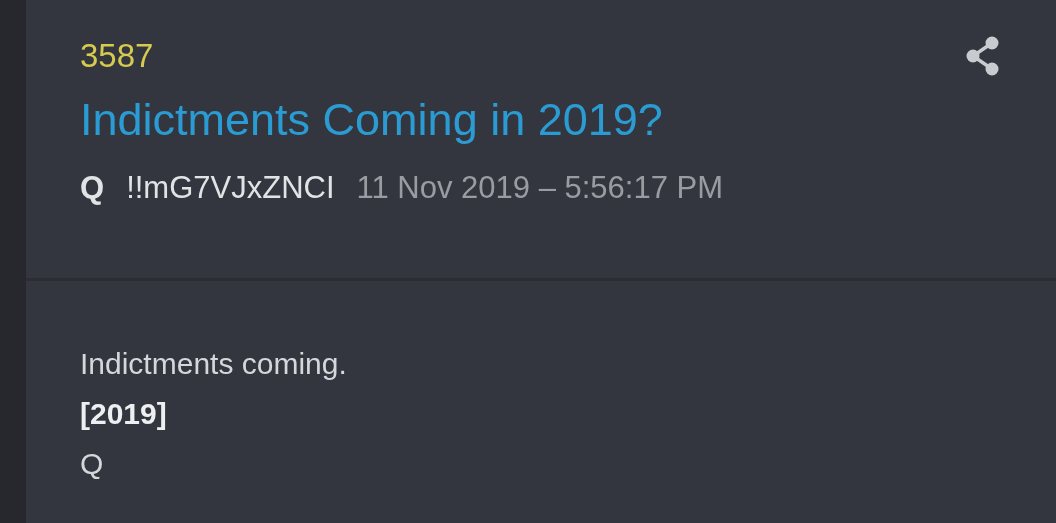 This screenshot has width=1056, height=523. Describe the element at coordinates (124, 414) in the screenshot. I see `post-text-line: [2019]` at that location.